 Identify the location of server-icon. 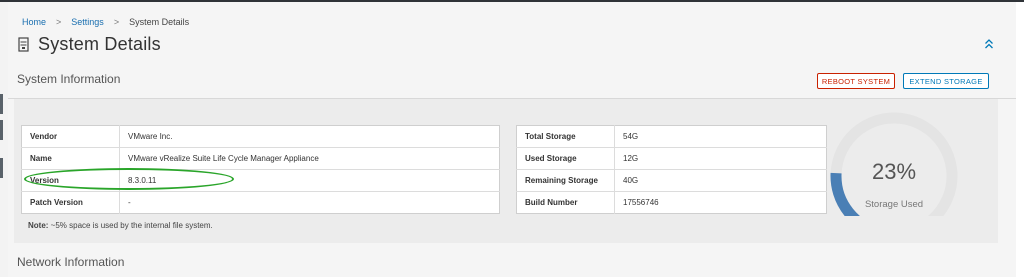
(23, 44).